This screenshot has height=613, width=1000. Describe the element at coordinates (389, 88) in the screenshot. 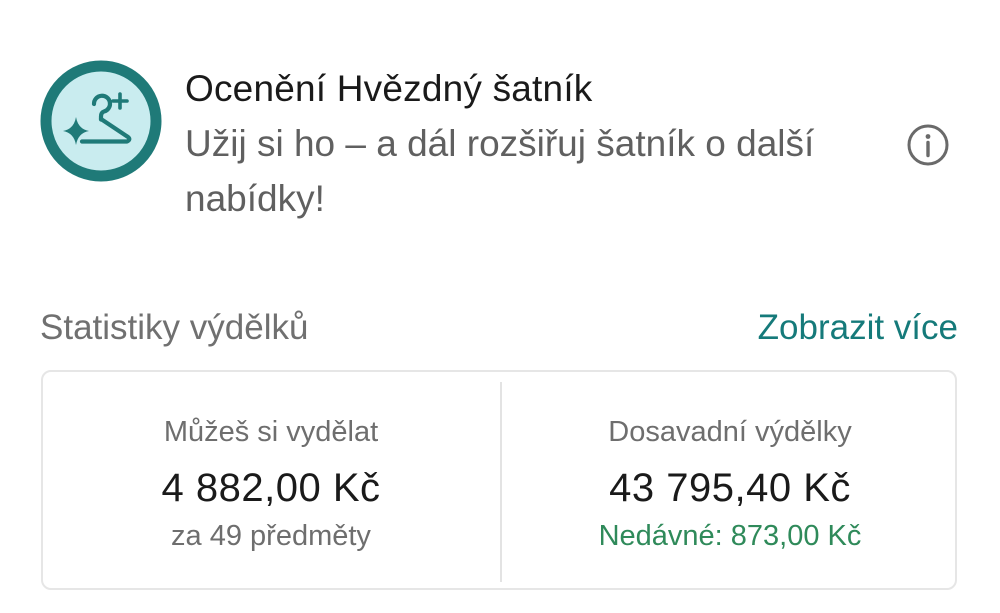

I see `award-title: Ocenění Hvězdný šatník` at that location.